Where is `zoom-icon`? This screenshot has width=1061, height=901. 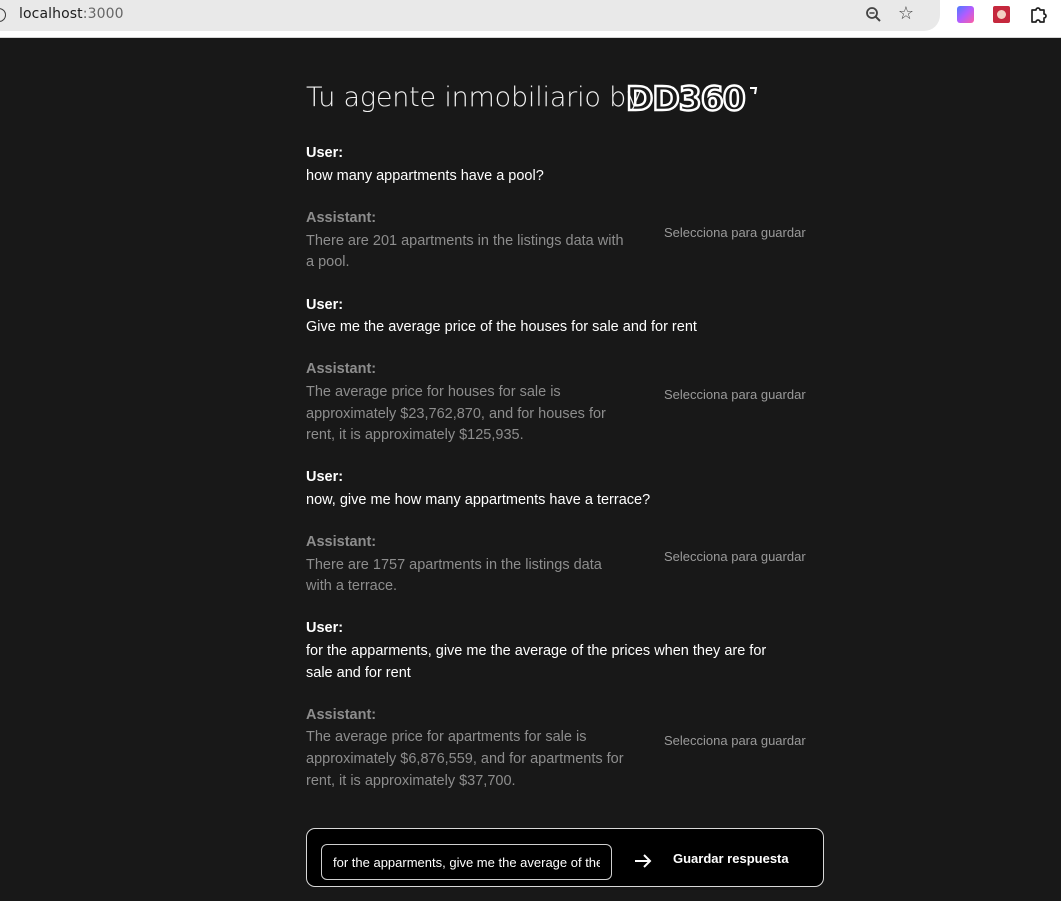 zoom-icon is located at coordinates (874, 15).